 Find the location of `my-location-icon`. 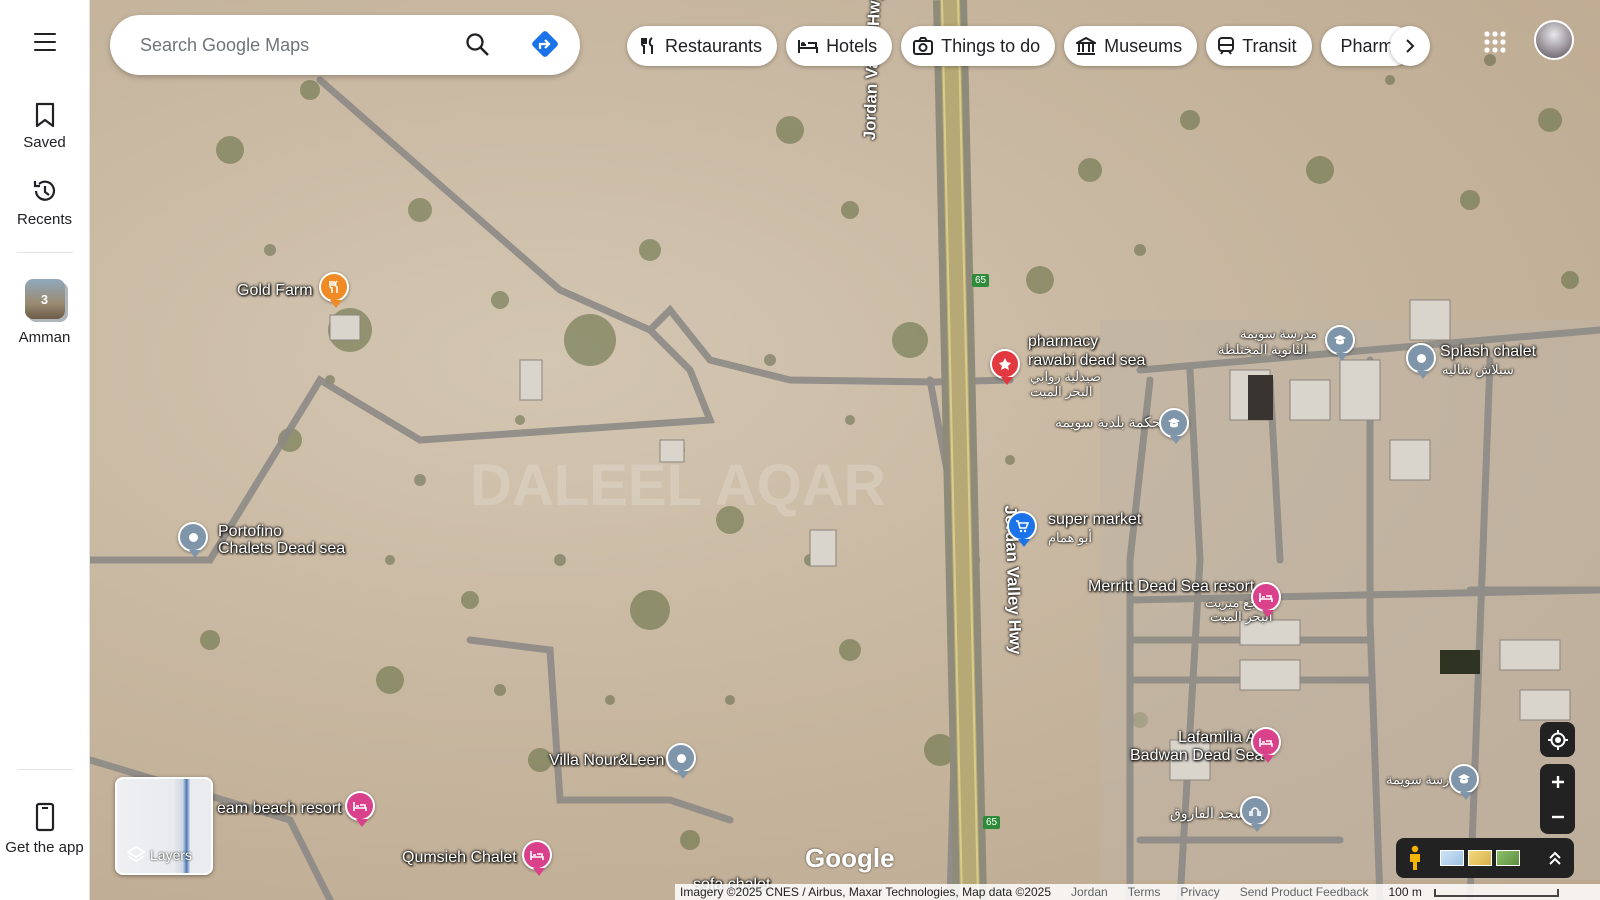

my-location-icon is located at coordinates (1557, 739).